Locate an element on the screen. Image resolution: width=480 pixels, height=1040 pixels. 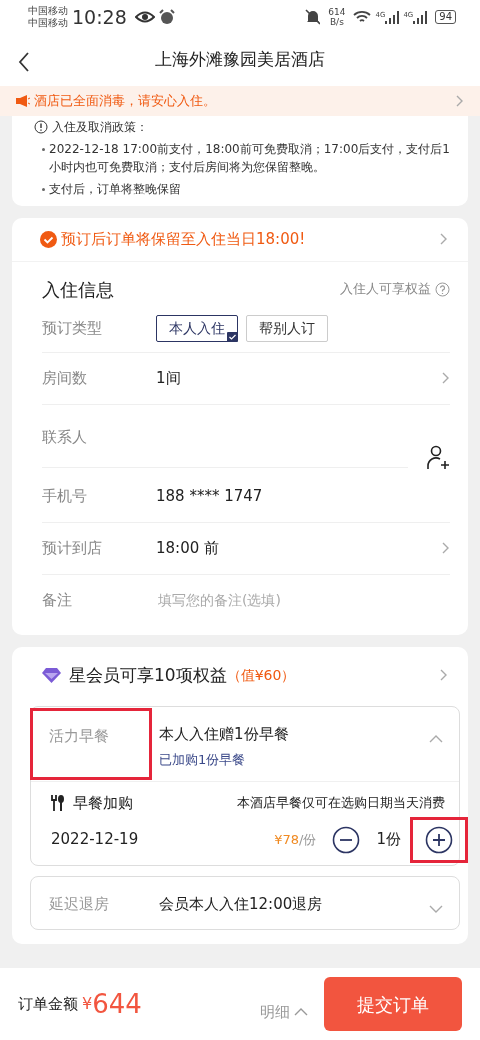
minus-button is located at coordinates (346, 839).